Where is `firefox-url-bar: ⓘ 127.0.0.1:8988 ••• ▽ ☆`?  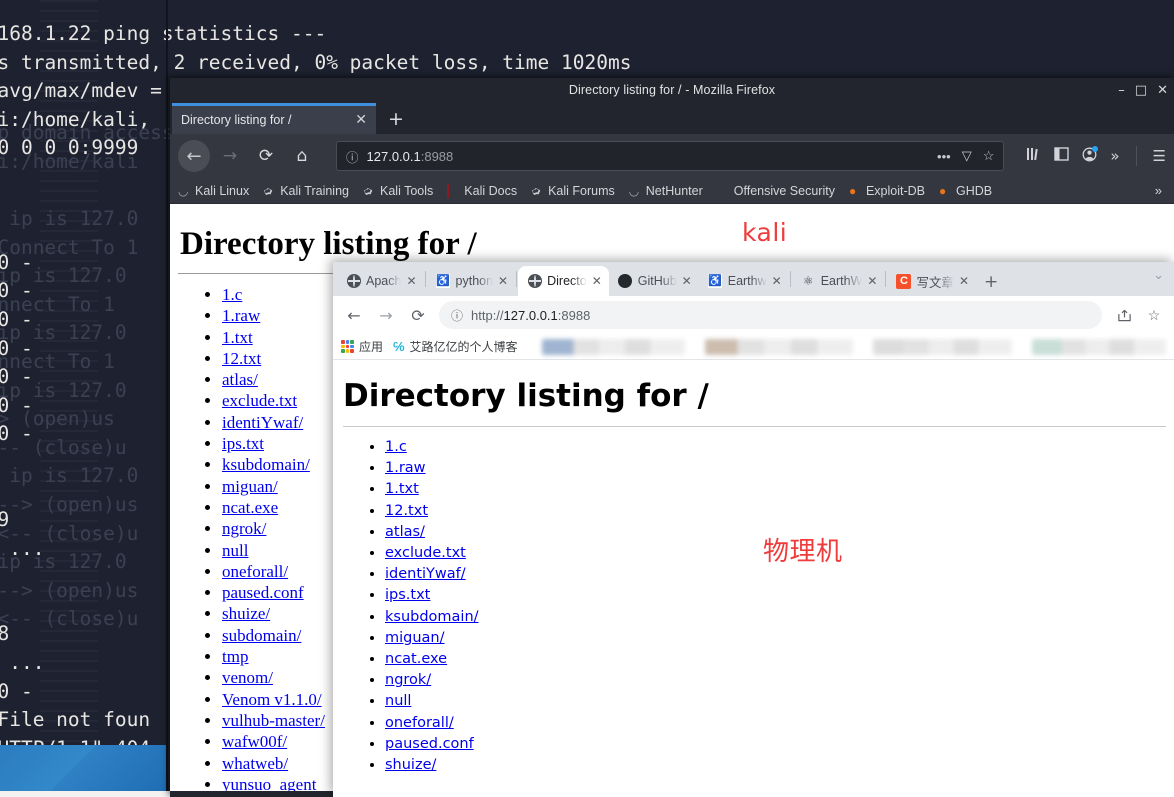
firefox-url-bar: ⓘ 127.0.0.1:8988 ••• ▽ ☆ is located at coordinates (670, 156).